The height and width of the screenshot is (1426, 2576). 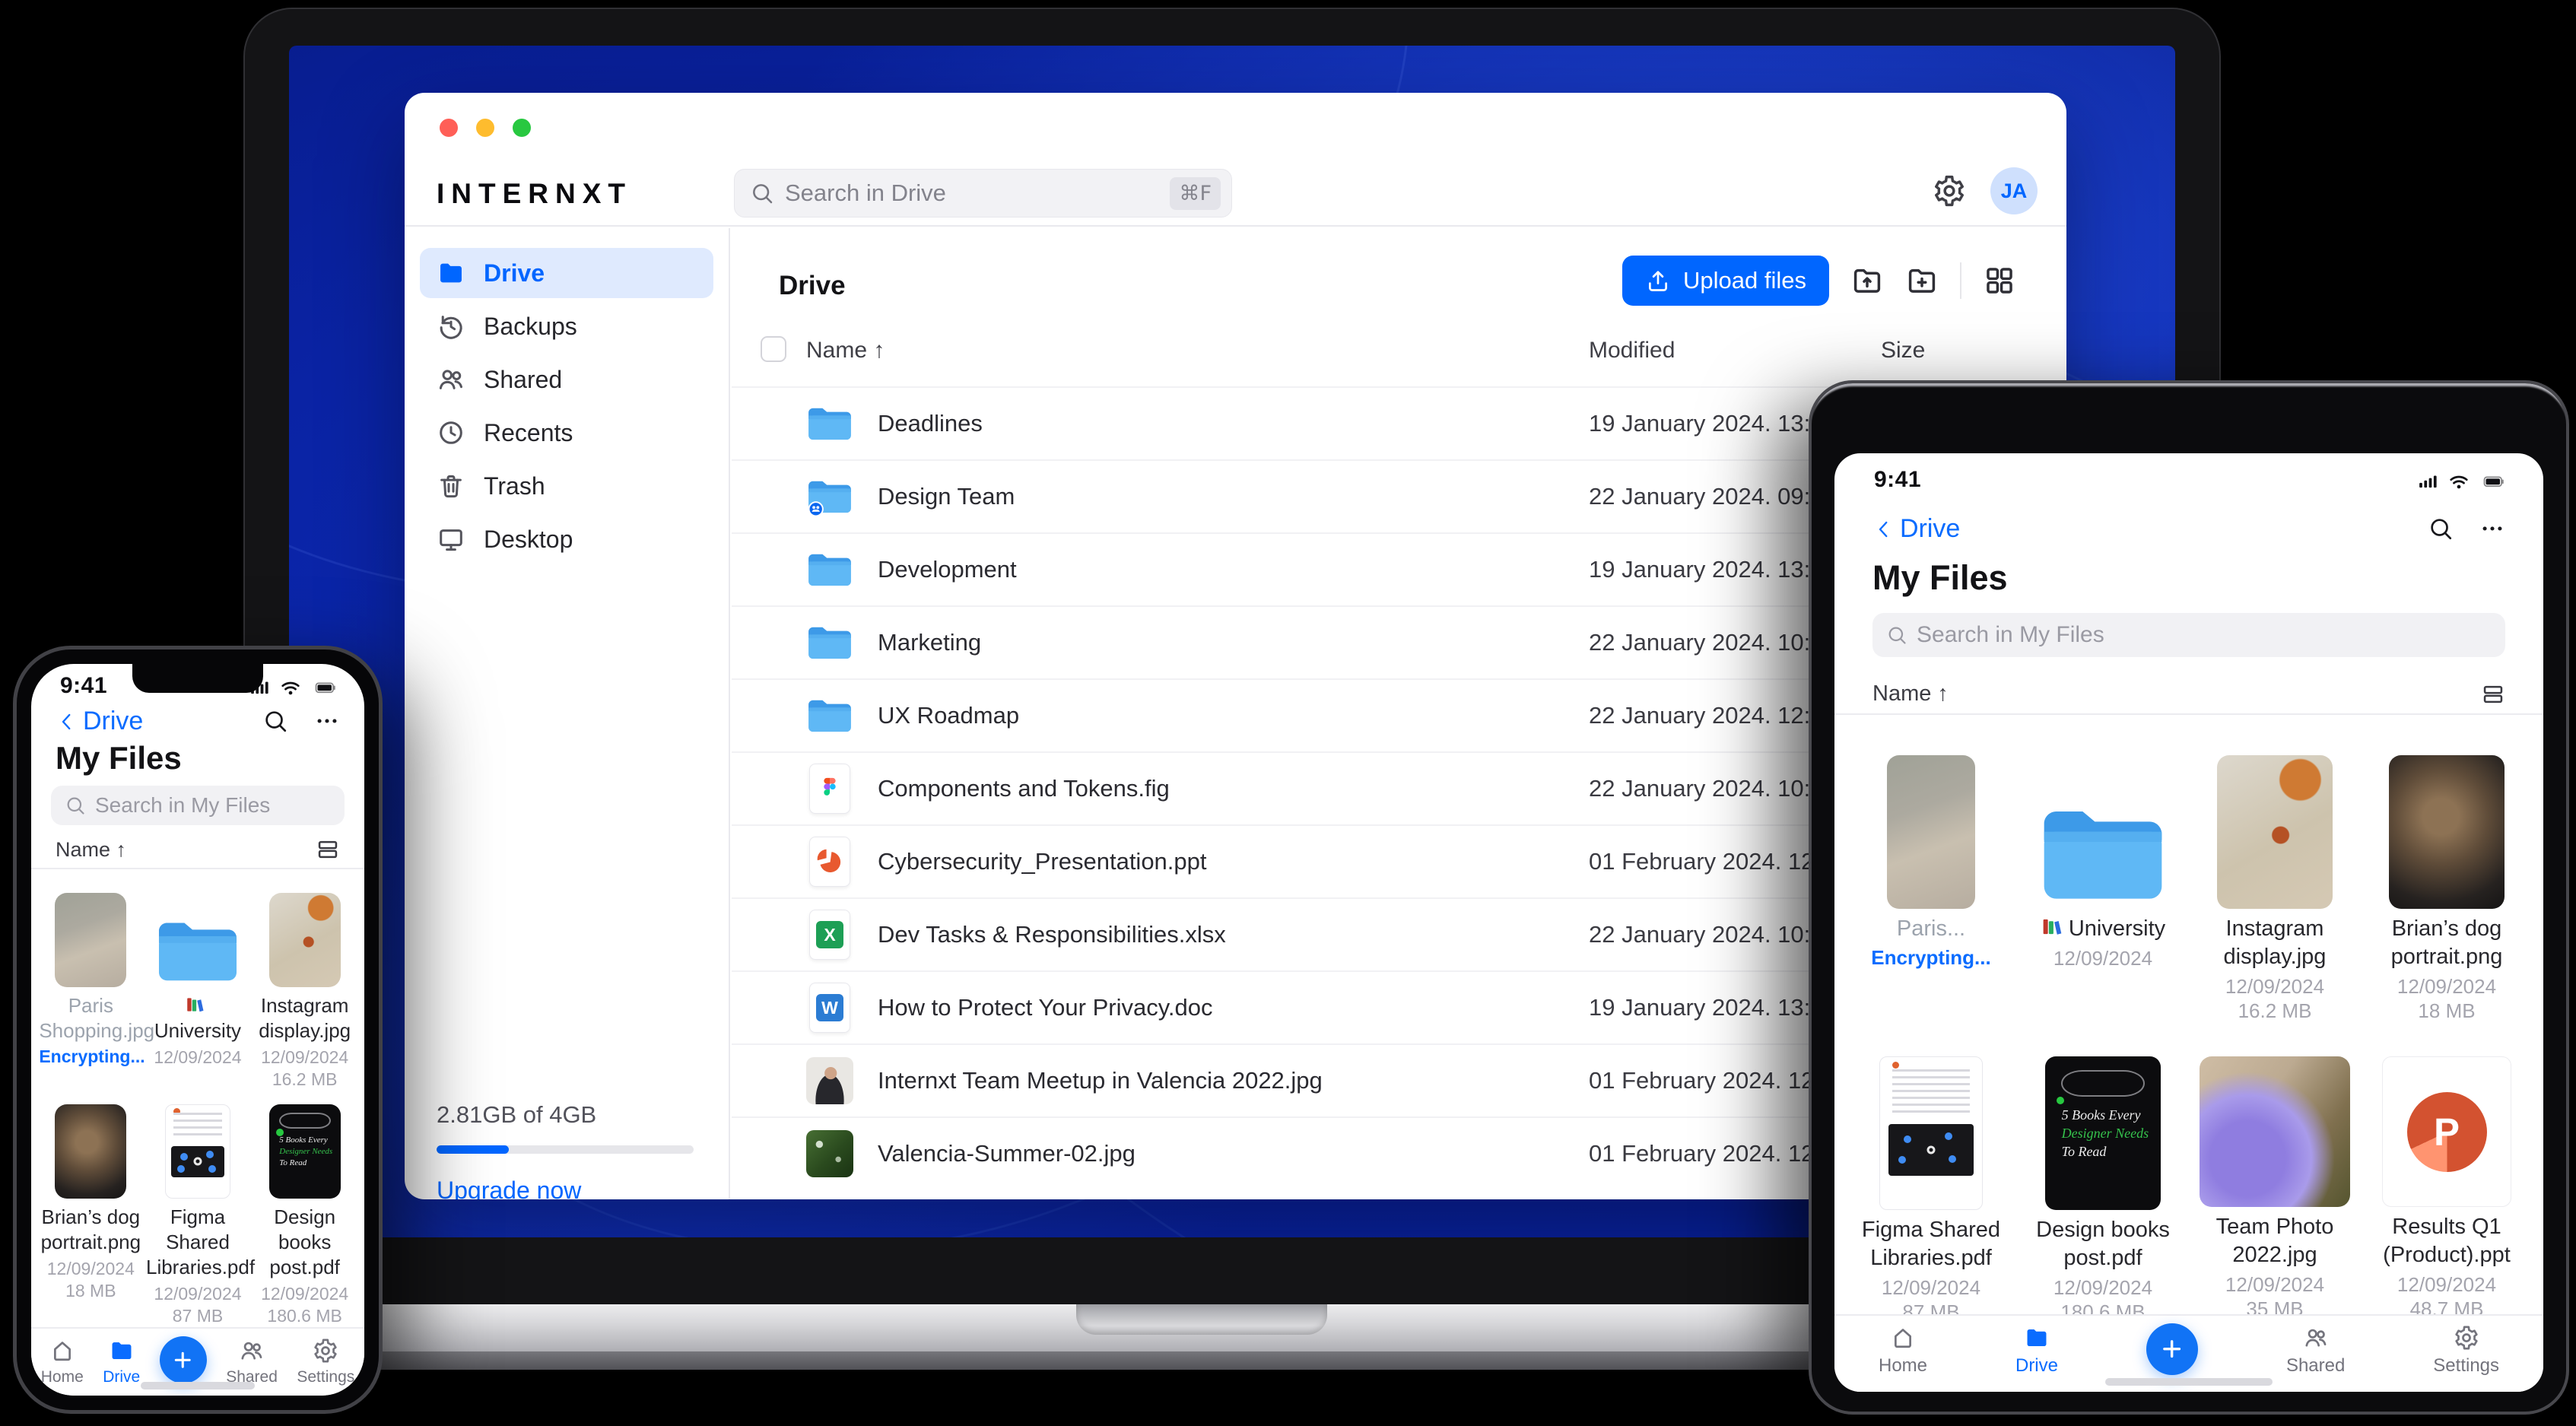 What do you see at coordinates (1903, 1338) in the screenshot?
I see `home-icon` at bounding box center [1903, 1338].